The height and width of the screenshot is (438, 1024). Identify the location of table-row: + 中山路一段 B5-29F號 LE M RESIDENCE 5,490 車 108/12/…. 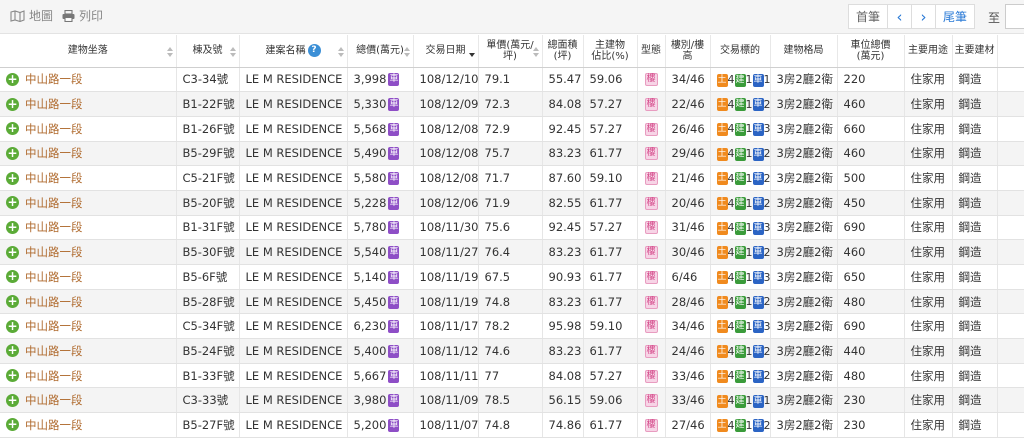
(512, 154).